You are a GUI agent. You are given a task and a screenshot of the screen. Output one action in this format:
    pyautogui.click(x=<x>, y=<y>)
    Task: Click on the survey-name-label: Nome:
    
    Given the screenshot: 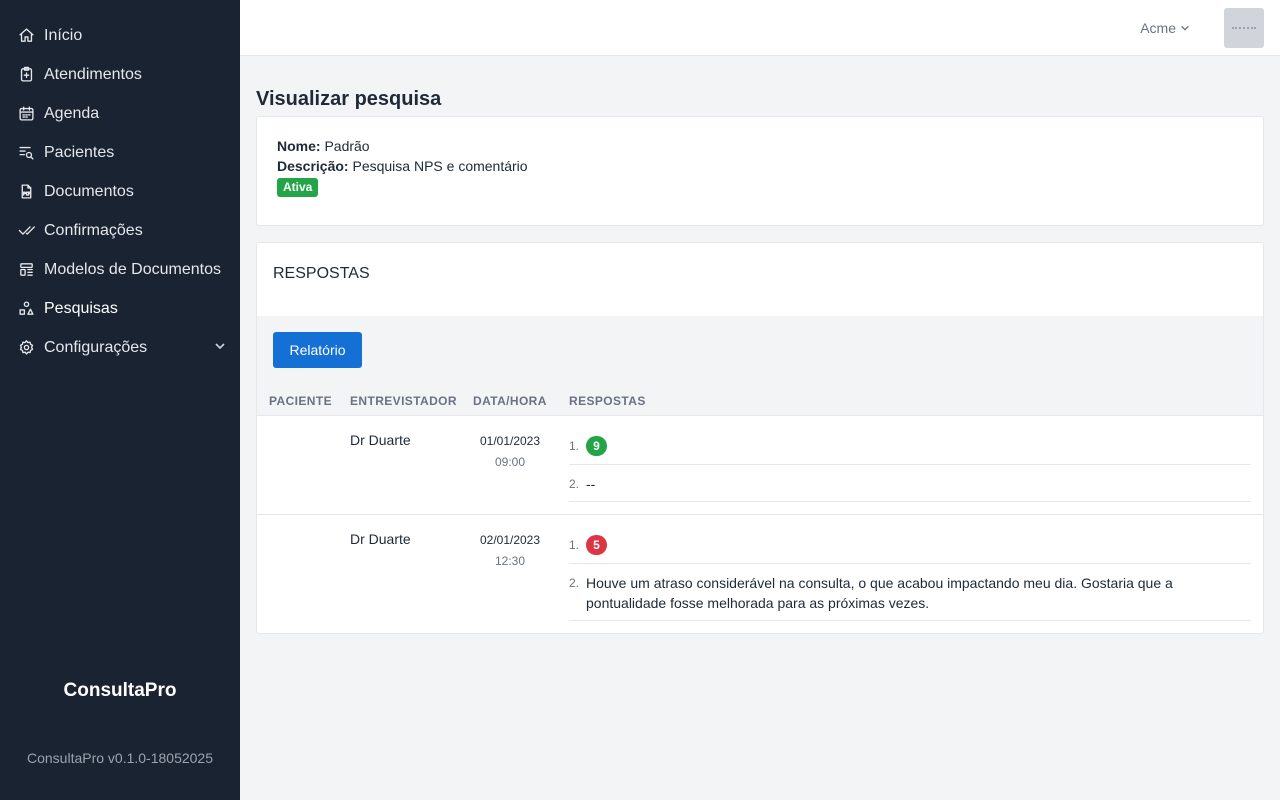 What is the action you would take?
    pyautogui.click(x=299, y=146)
    